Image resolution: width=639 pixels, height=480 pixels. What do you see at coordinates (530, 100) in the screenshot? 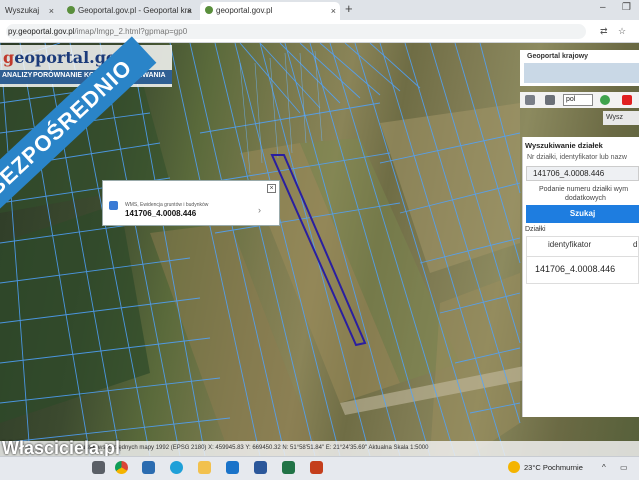
I see `save-icon` at bounding box center [530, 100].